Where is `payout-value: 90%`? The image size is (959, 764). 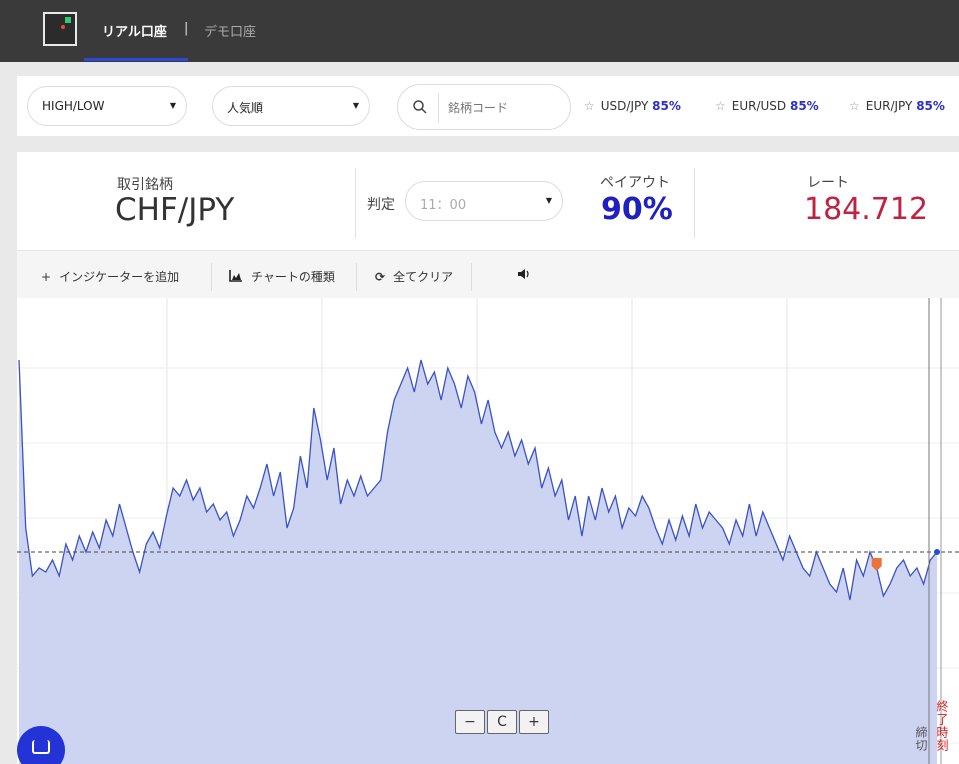 payout-value: 90% is located at coordinates (637, 209).